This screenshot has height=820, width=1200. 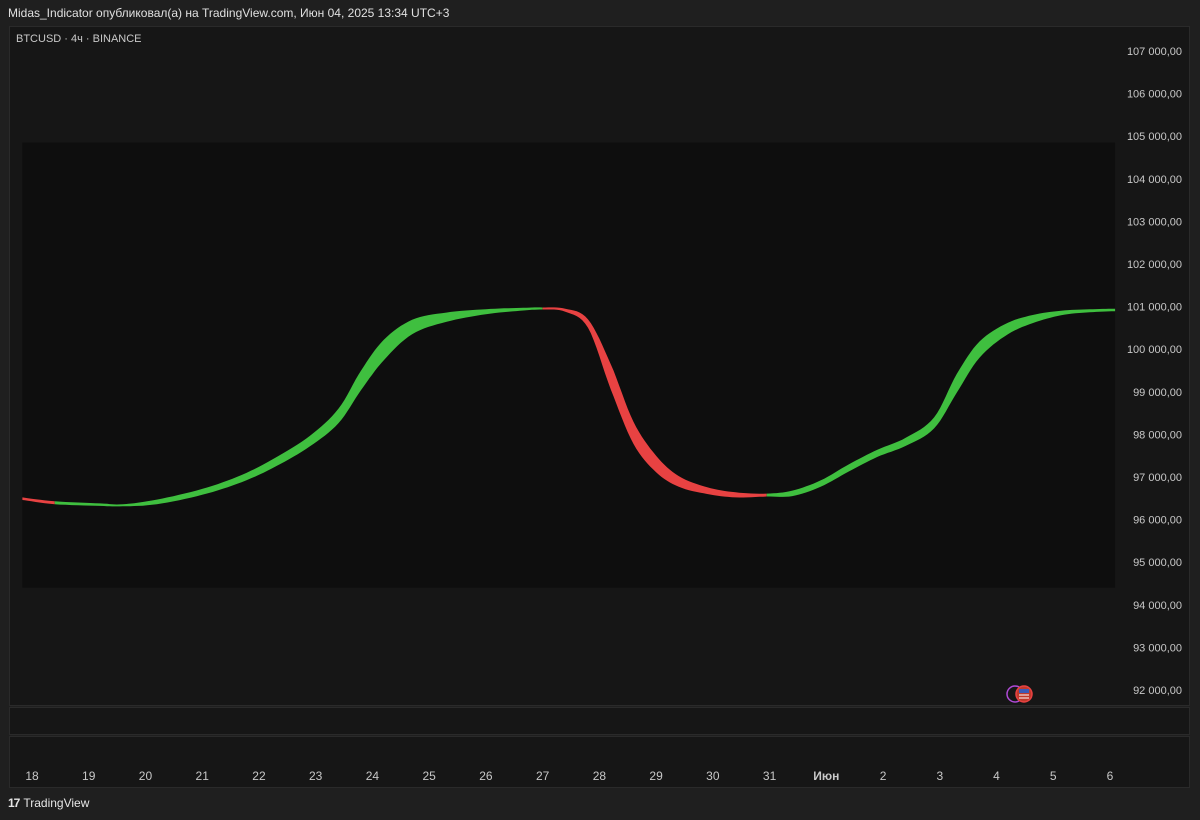 What do you see at coordinates (1157, 606) in the screenshot?
I see `y-tick-label: 94 000,00` at bounding box center [1157, 606].